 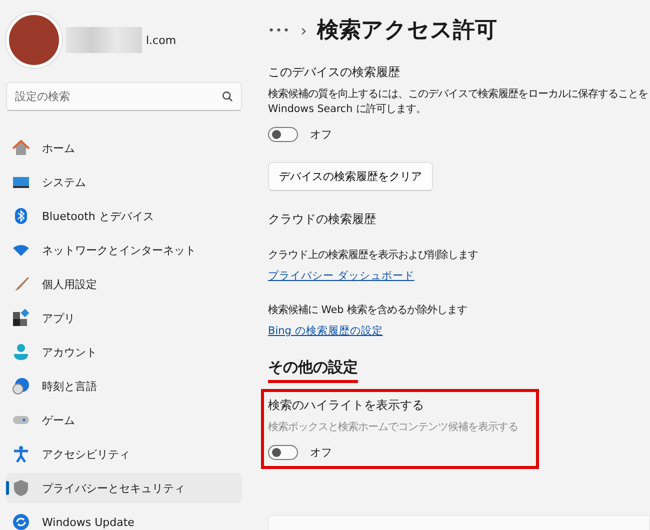 I want to click on nav-item: ゲーム, so click(x=124, y=420).